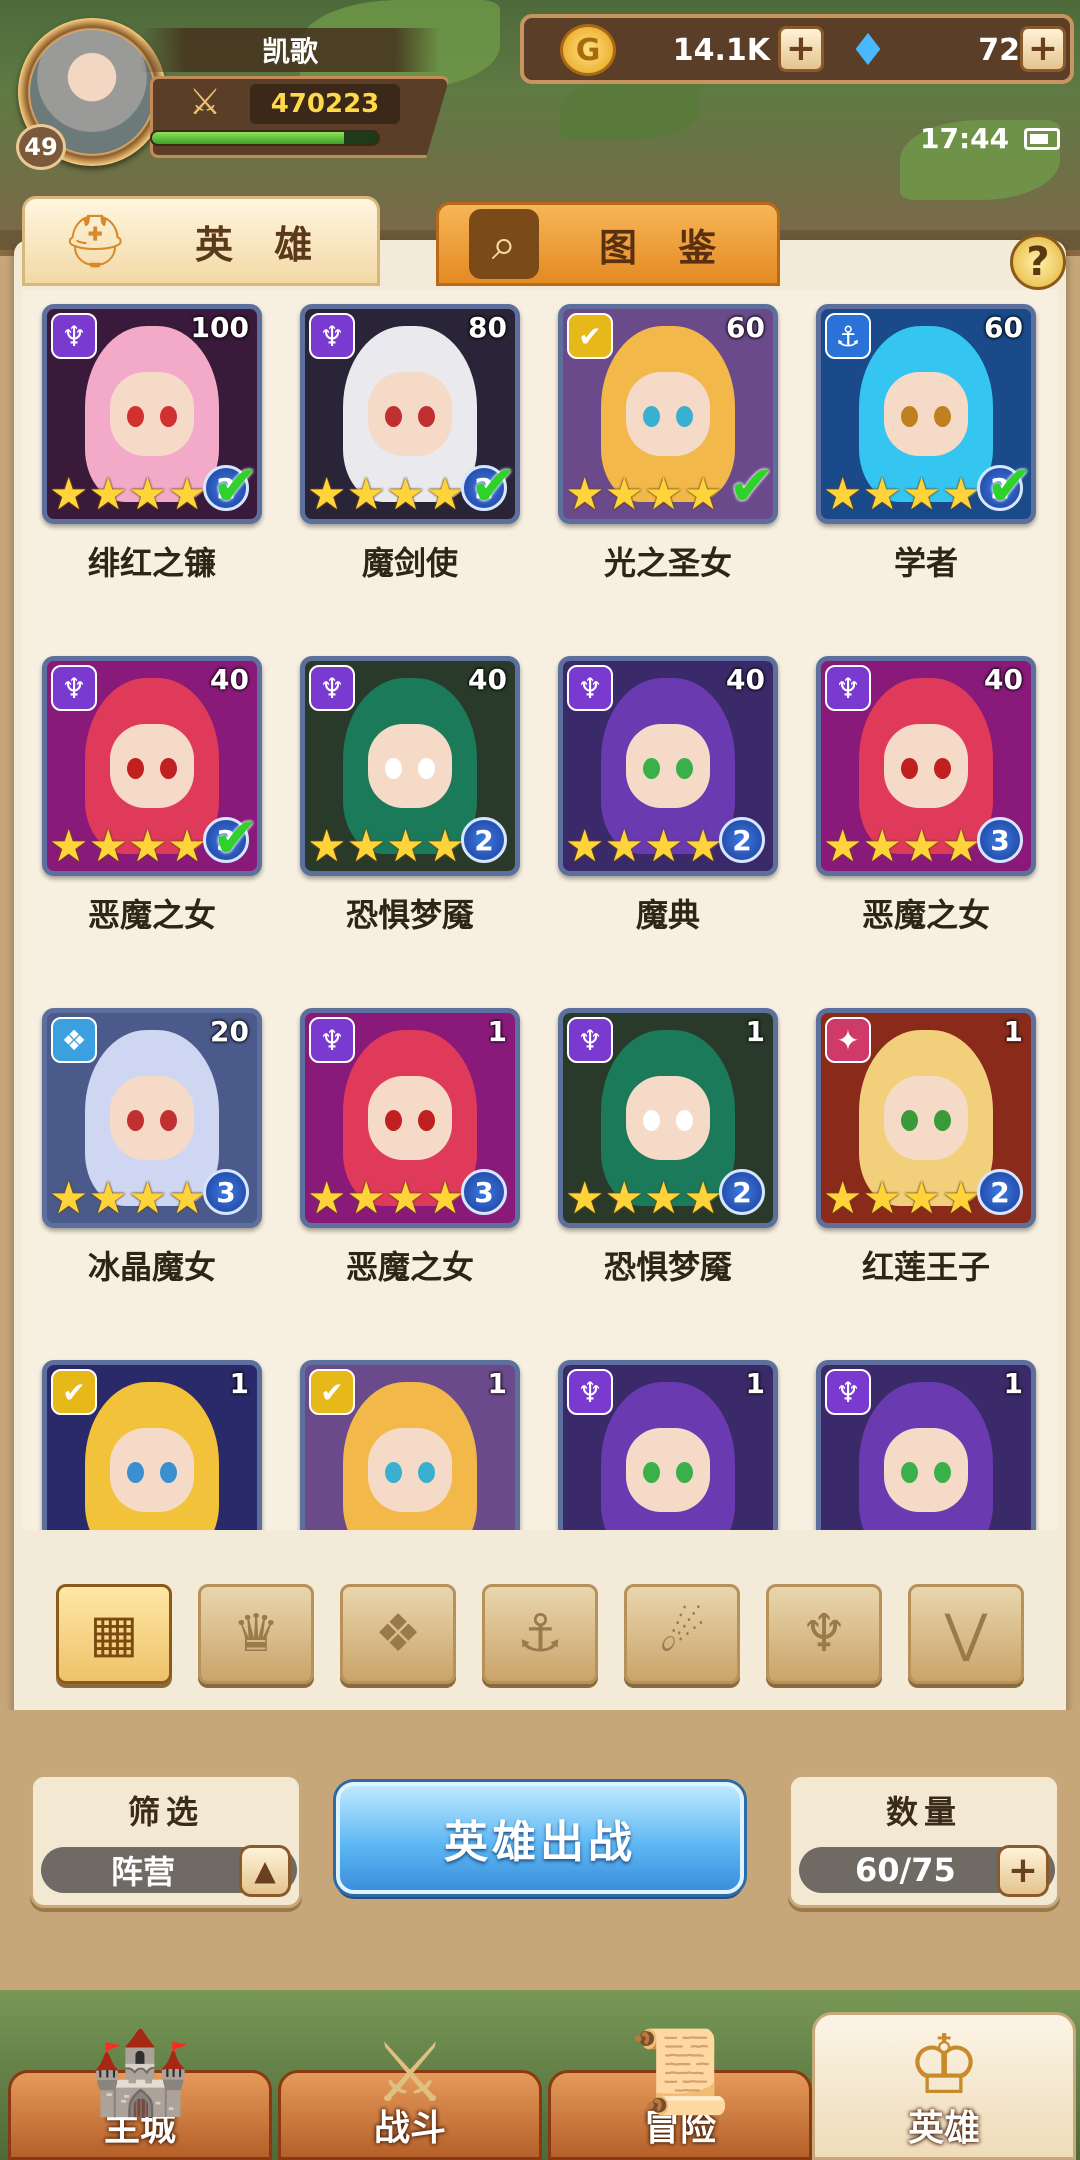  I want to click on filter-toggle-arrow-icon: ▲, so click(265, 1871).